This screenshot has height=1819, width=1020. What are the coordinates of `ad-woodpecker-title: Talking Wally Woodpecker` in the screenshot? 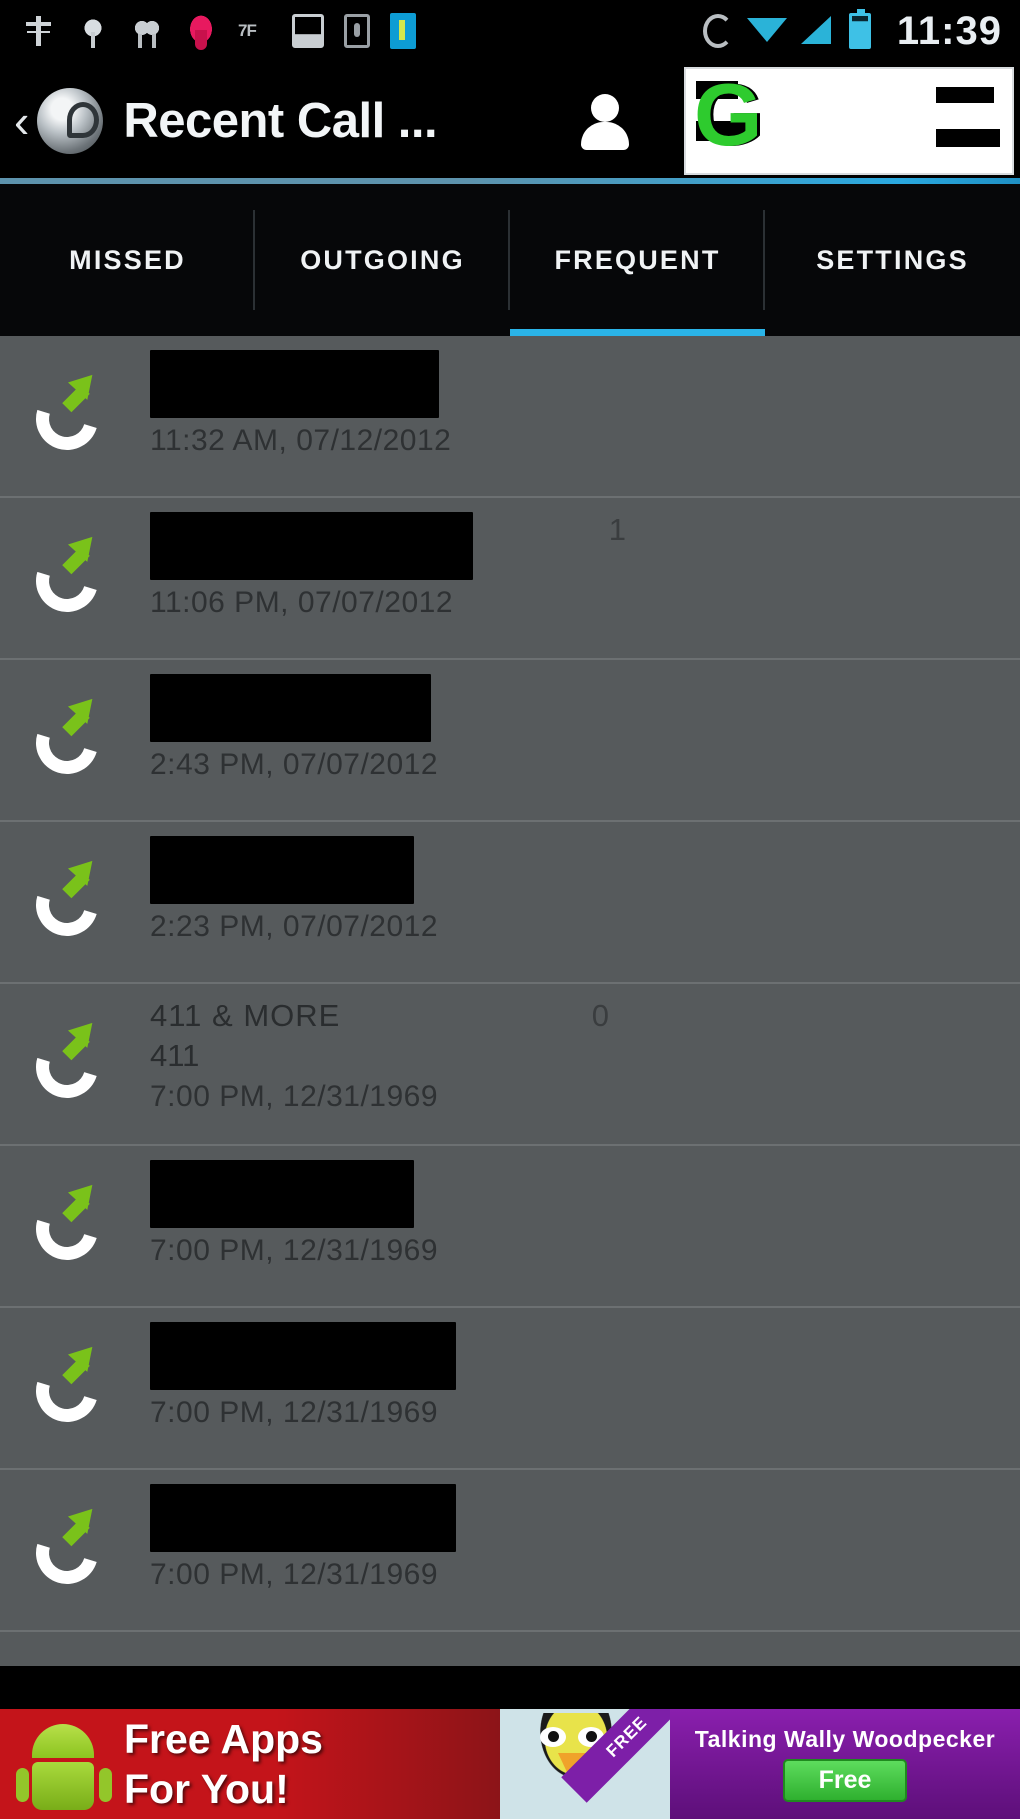 It's located at (845, 1739).